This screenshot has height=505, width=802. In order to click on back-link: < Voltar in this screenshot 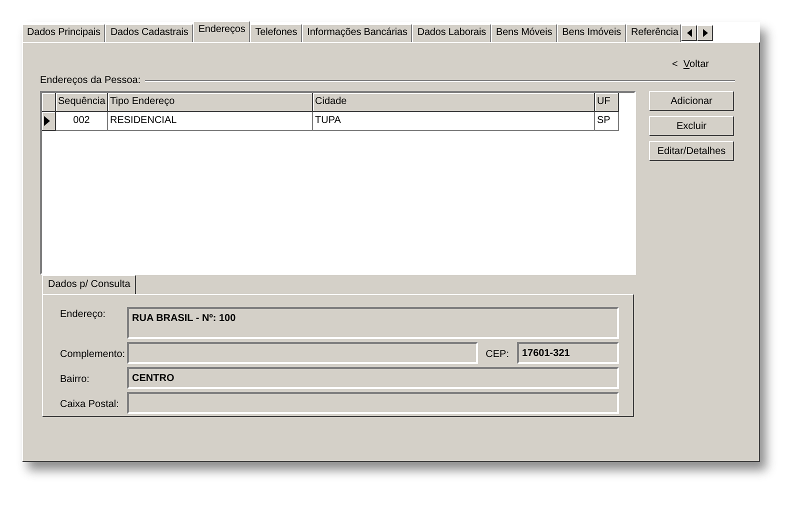, I will do `click(690, 64)`.